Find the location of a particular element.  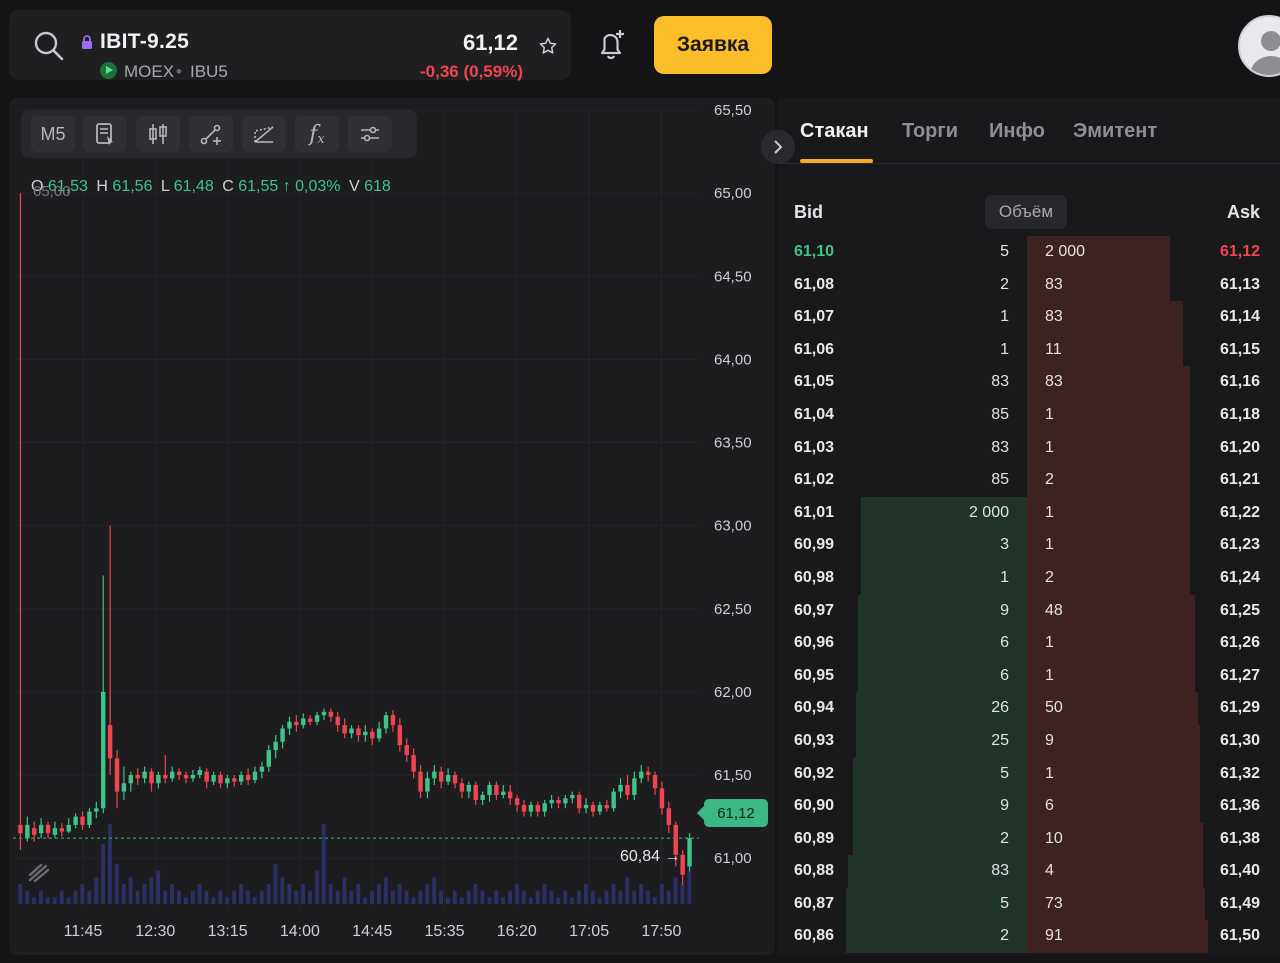

book-row: 61,10 5 2 000 61,12 is located at coordinates (1029, 252).